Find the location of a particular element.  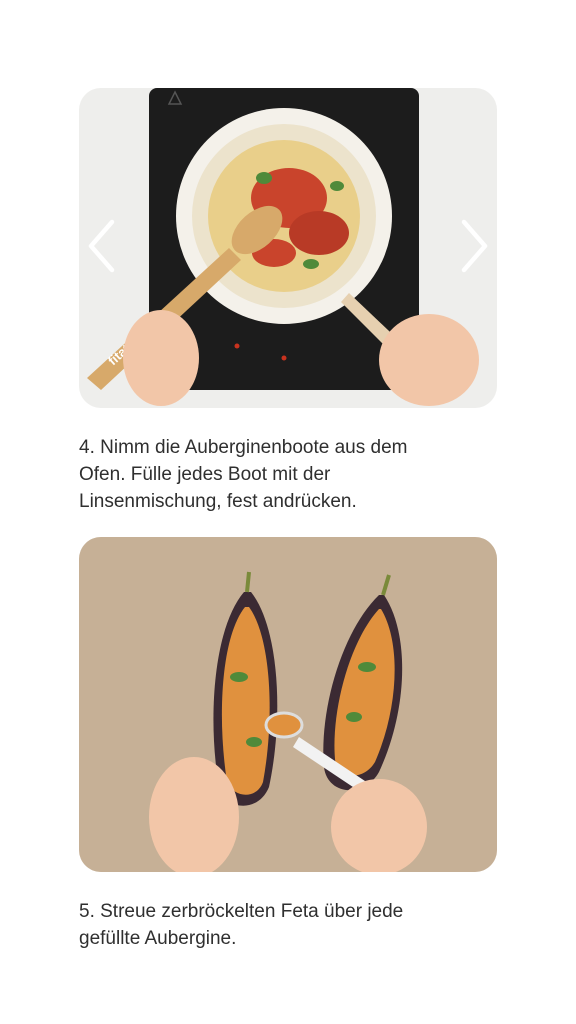

chevron-right-icon is located at coordinates (474, 246).